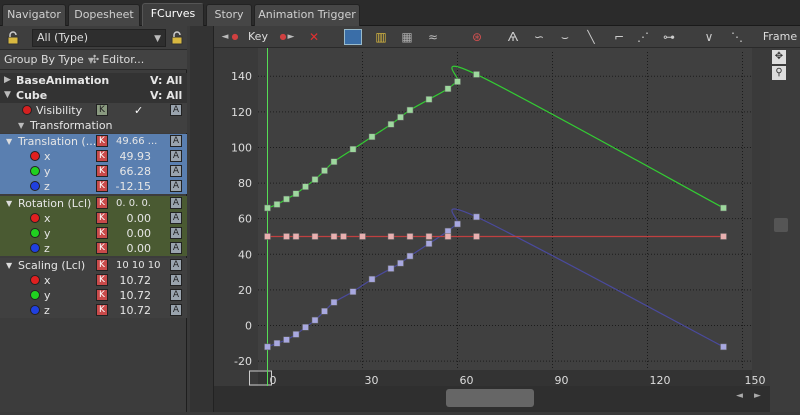 The image size is (800, 415). Describe the element at coordinates (93, 233) in the screenshot. I see `tree-item-rotation-y: y K 0.00 A` at that location.